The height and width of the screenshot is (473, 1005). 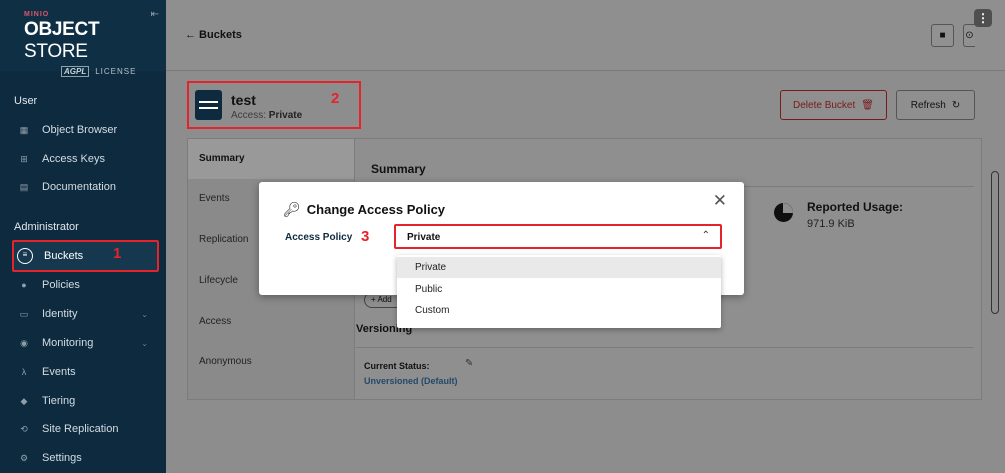 I want to click on access-keys-icon: ⊞, so click(x=24, y=158).